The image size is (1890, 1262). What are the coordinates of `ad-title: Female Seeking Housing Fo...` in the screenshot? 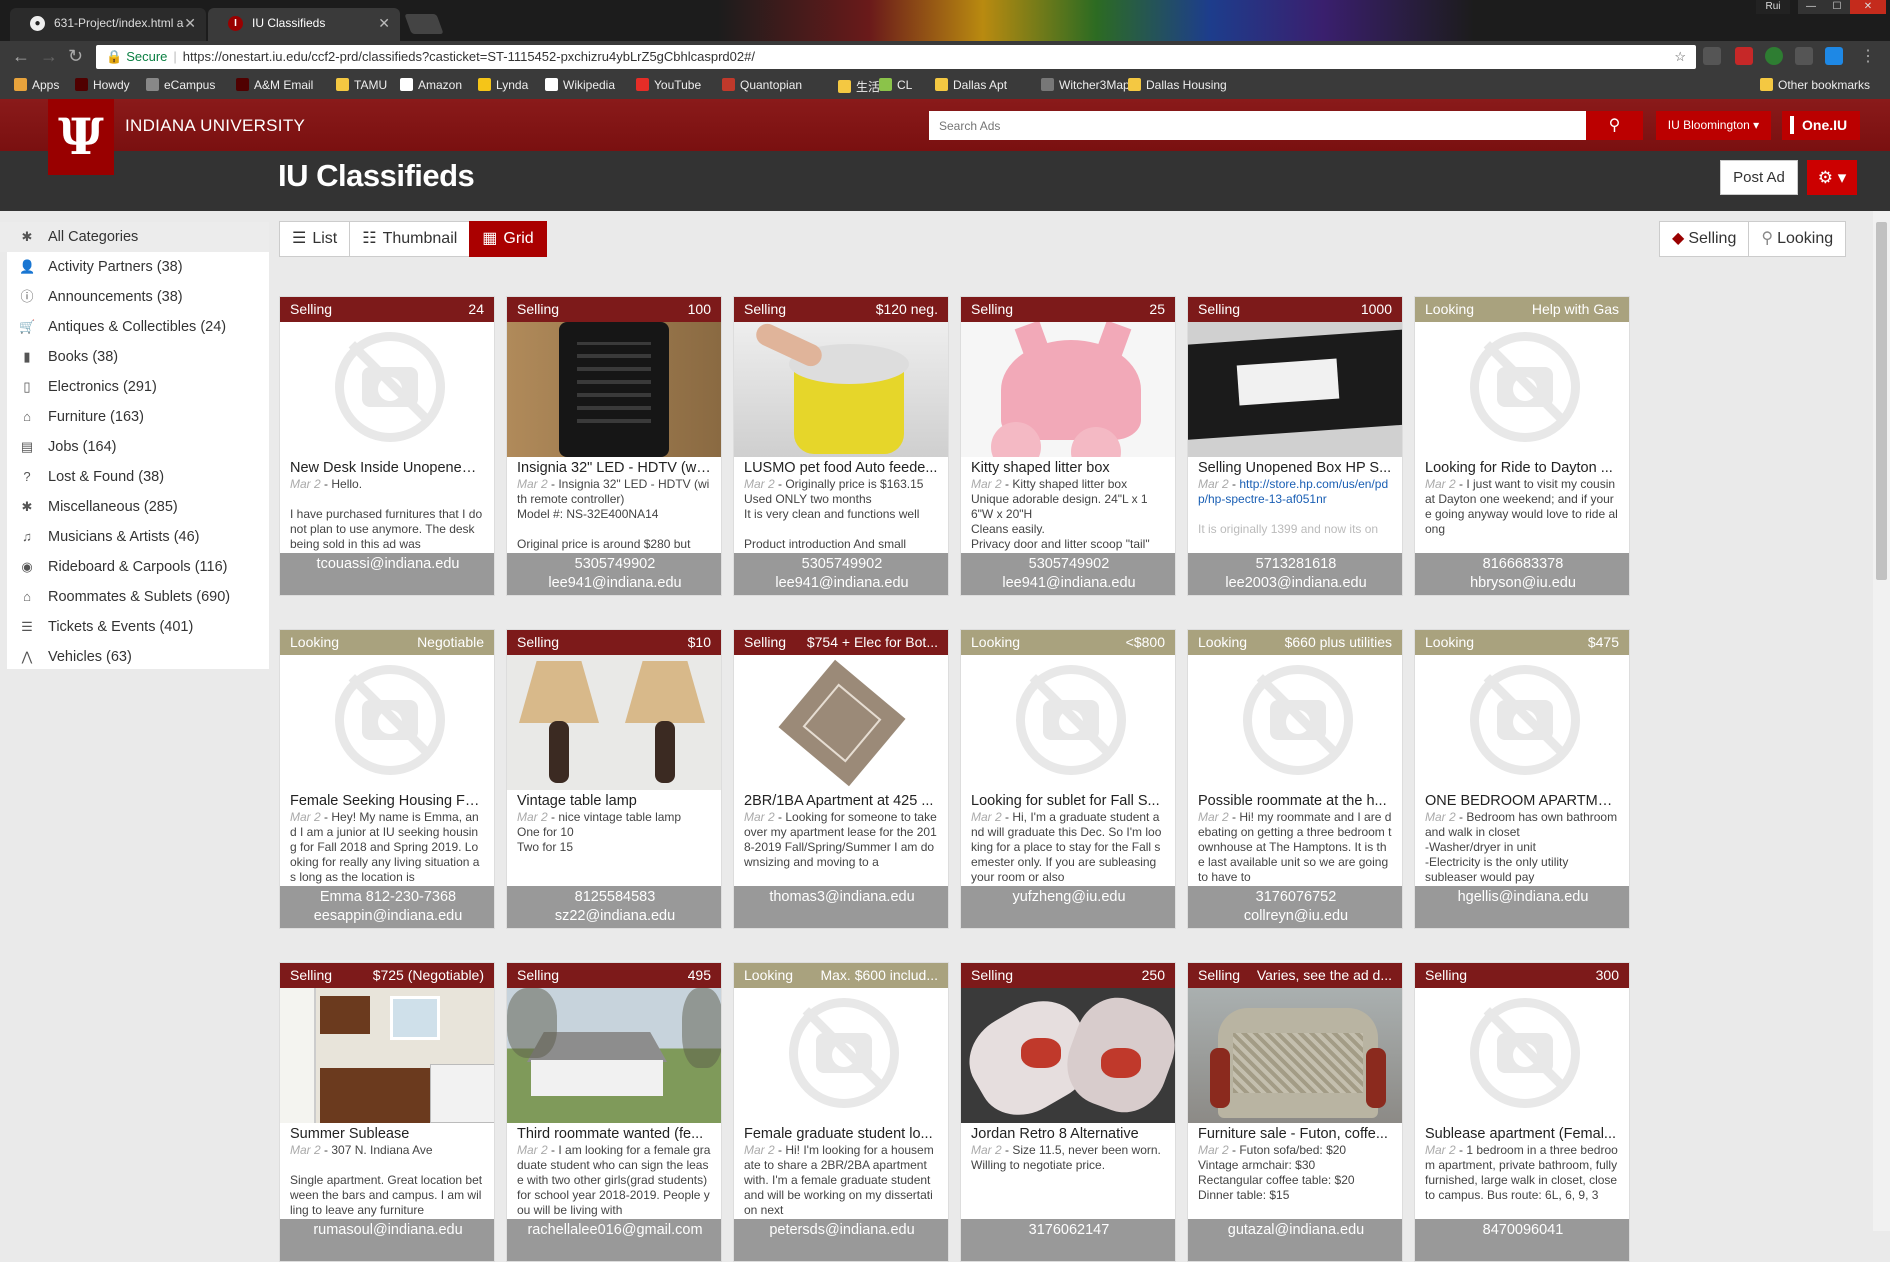 It's located at (387, 800).